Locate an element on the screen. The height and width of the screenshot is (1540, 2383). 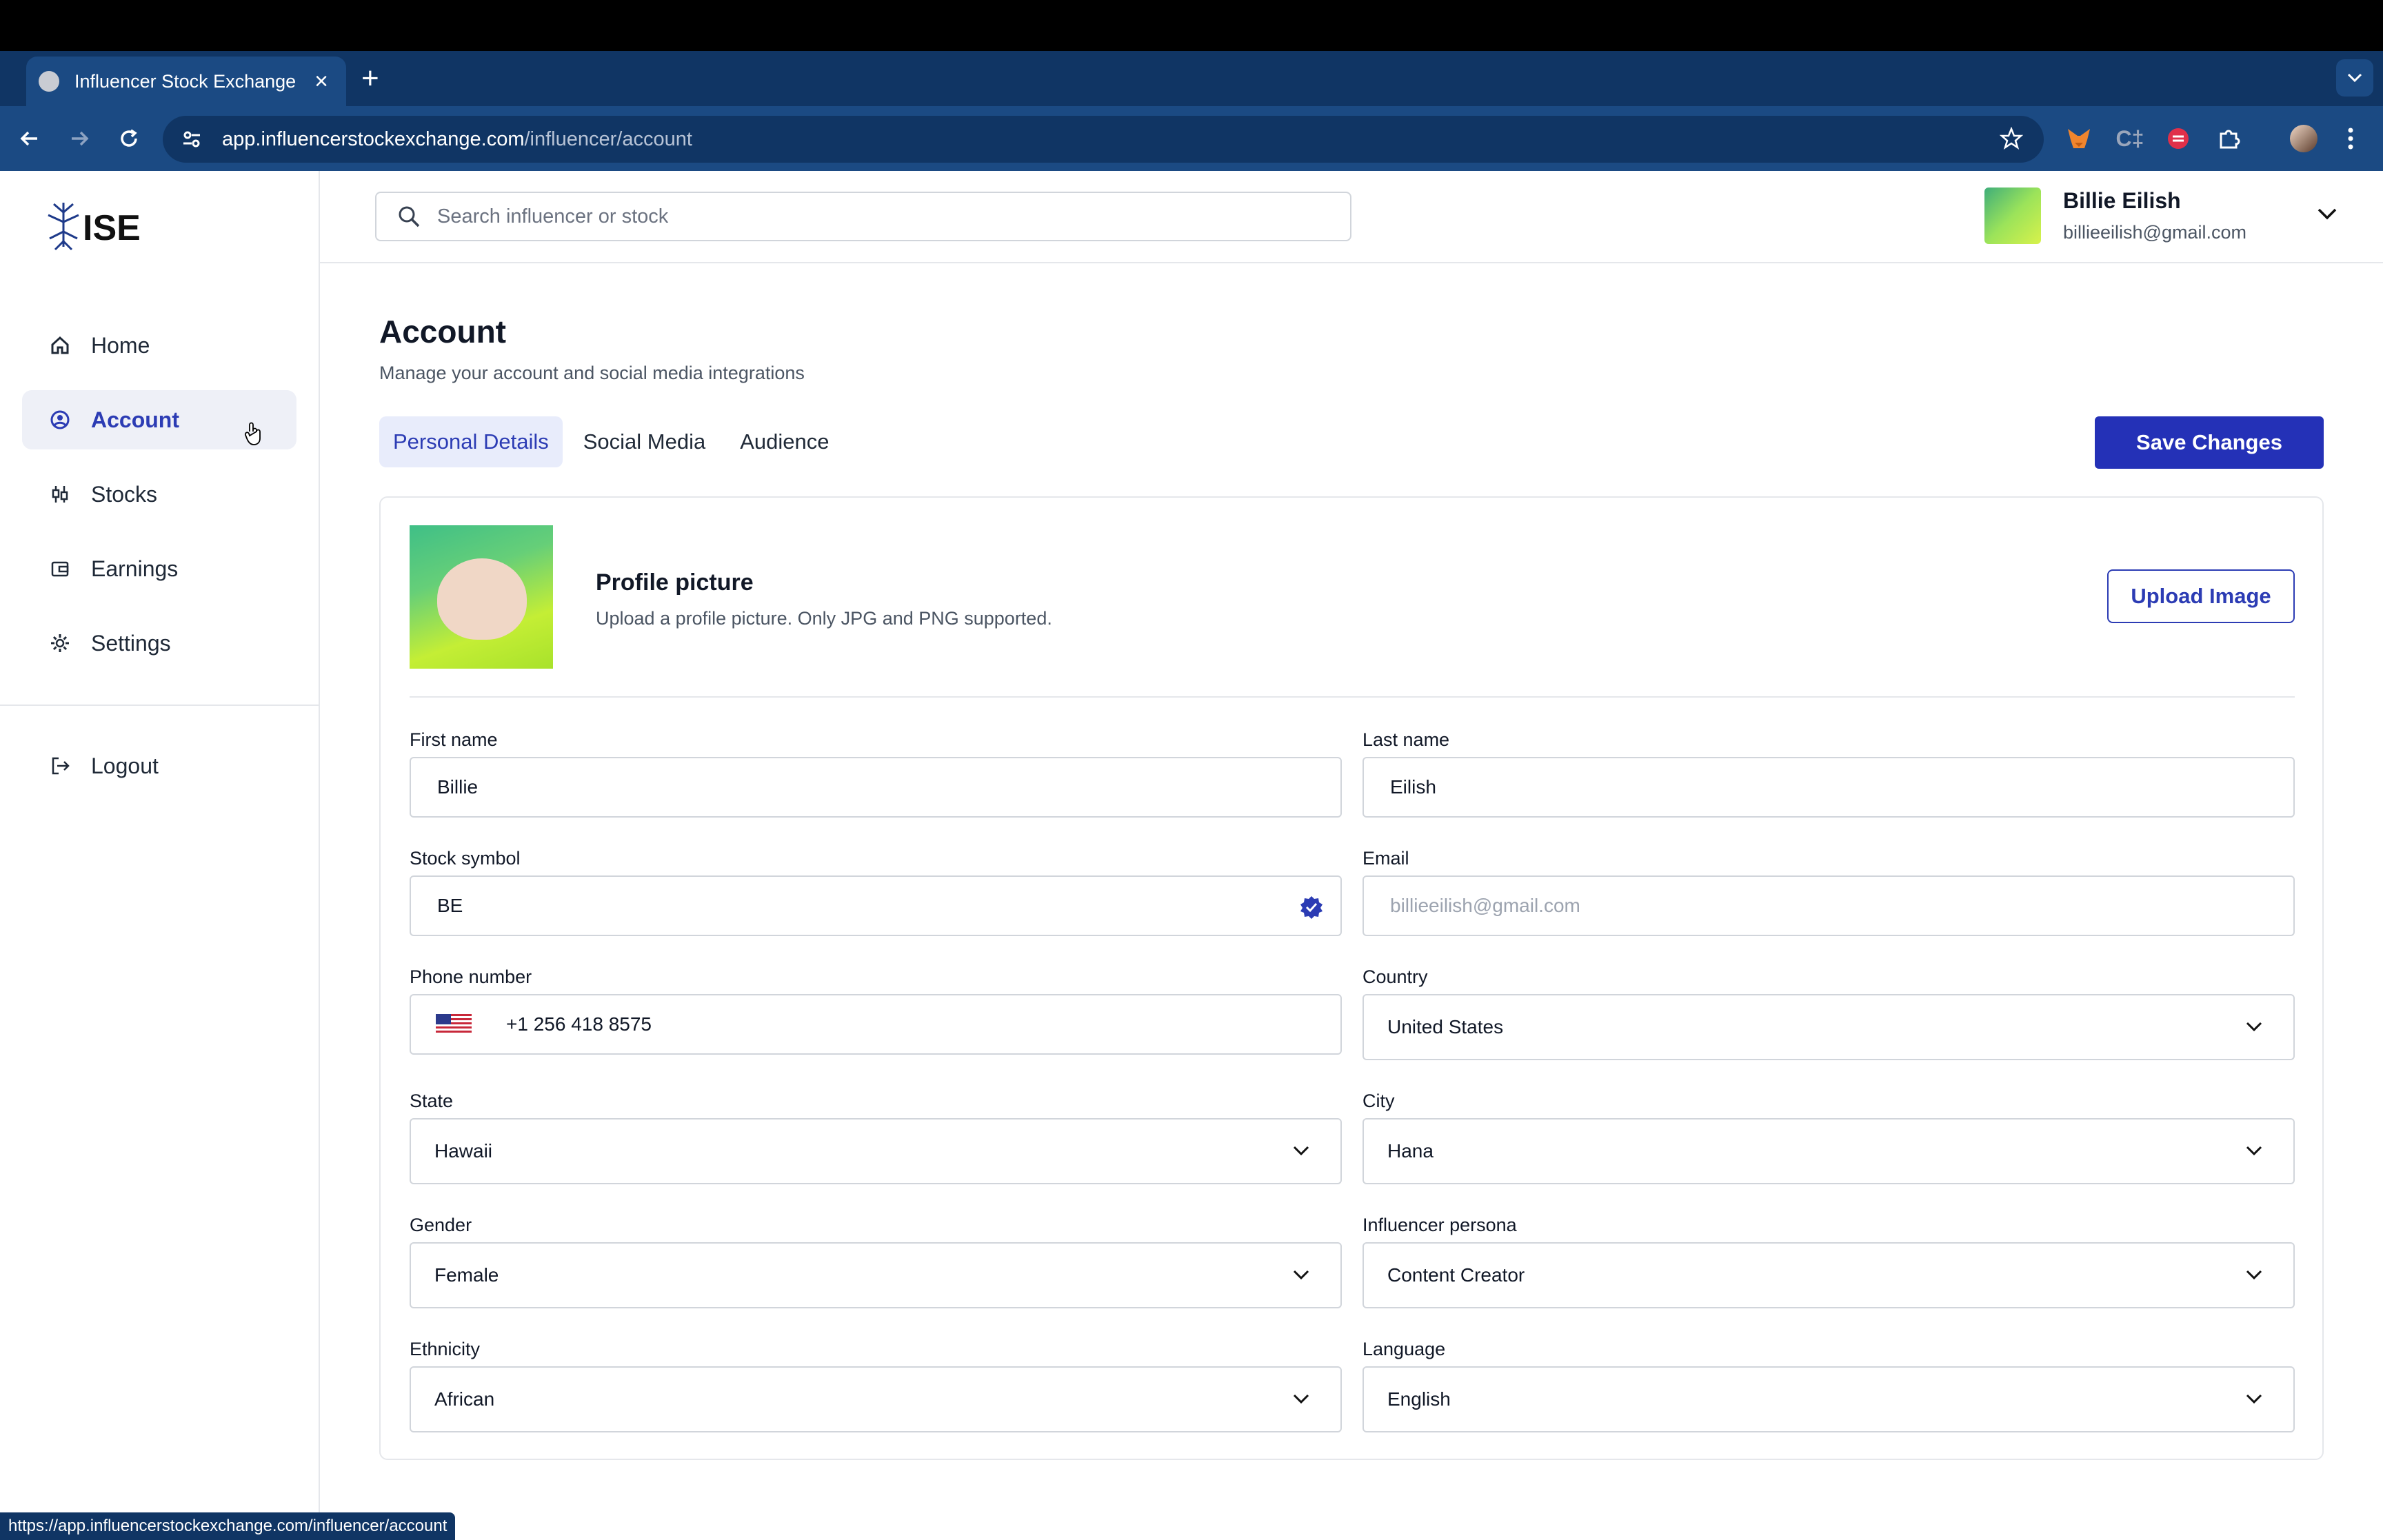
persona-field: Influencer persona Content Creator is located at coordinates (1829, 1262).